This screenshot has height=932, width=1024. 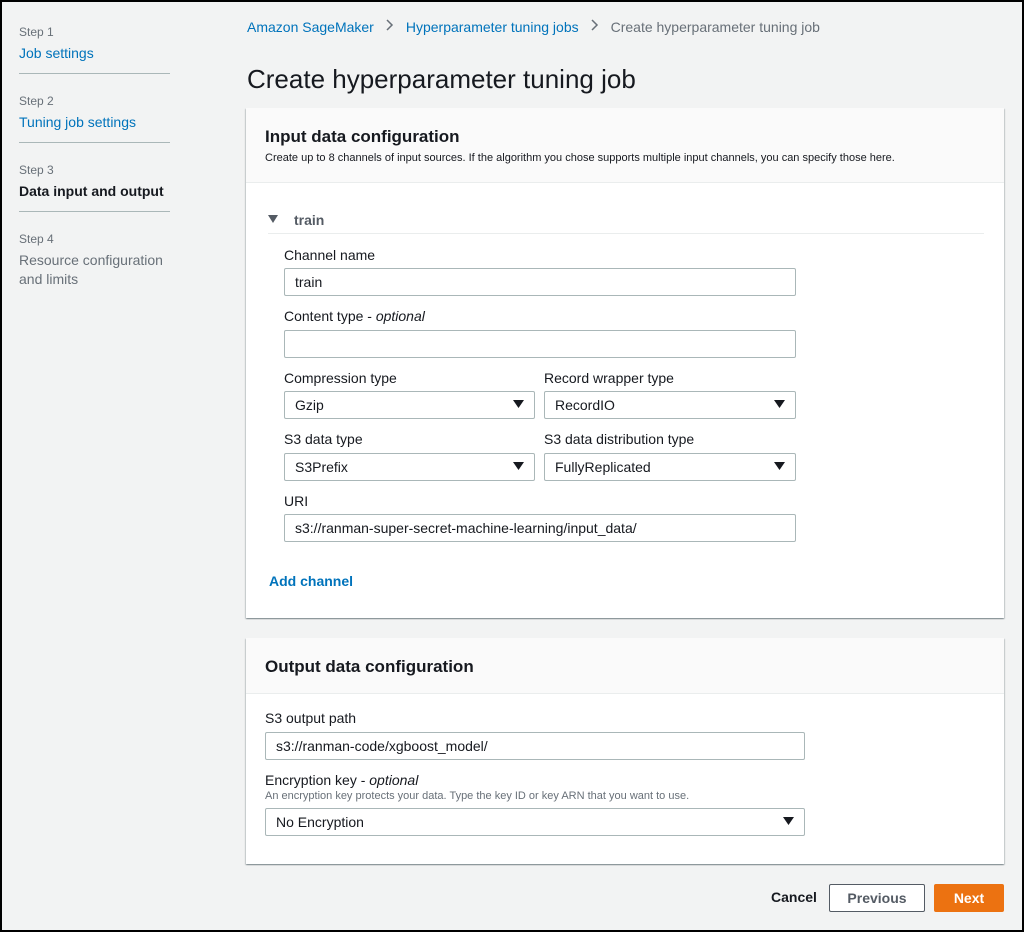 I want to click on encryption-key-label-text: Encryption key -, so click(x=315, y=780).